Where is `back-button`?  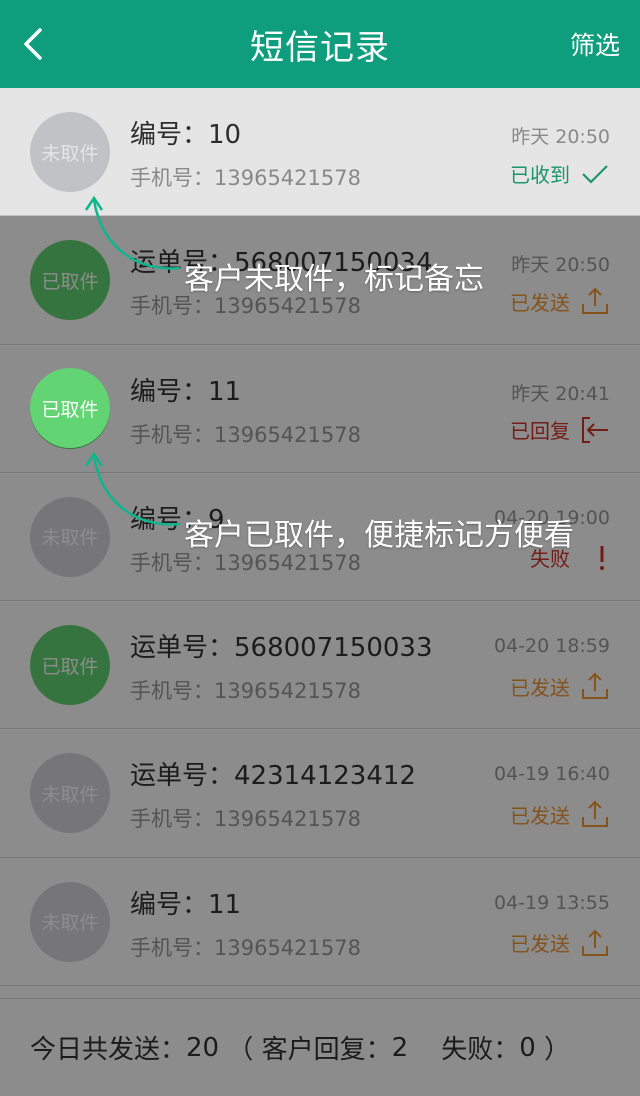 back-button is located at coordinates (36, 44).